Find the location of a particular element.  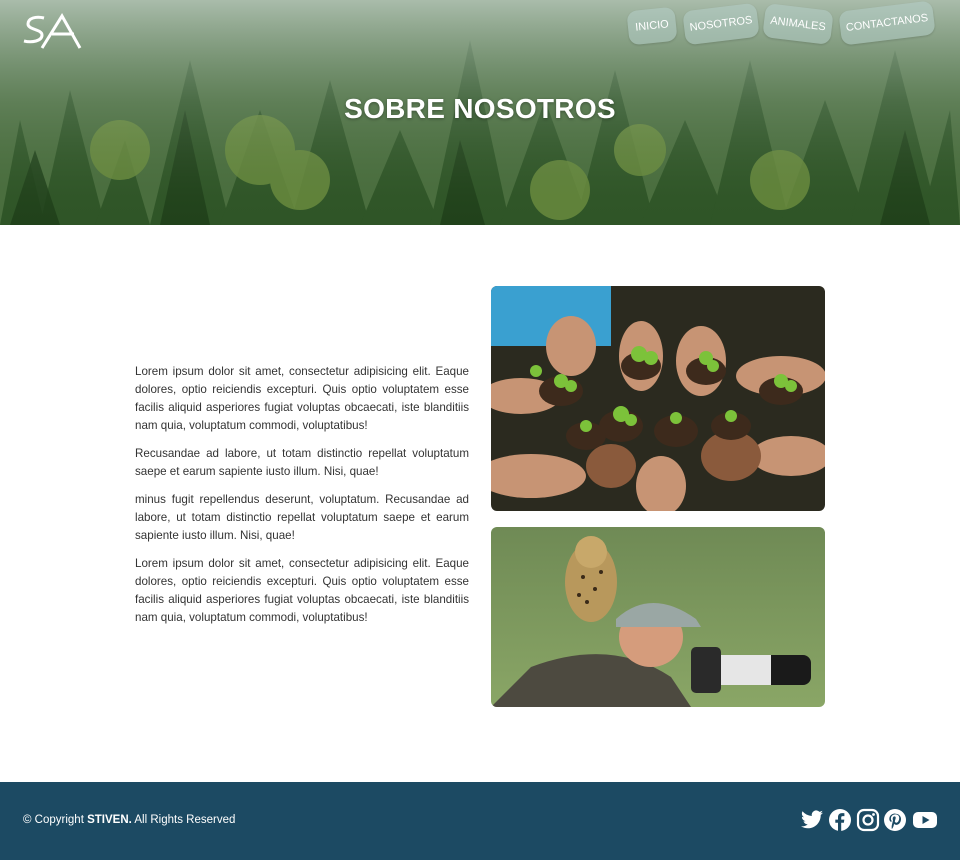

nav-inicio-button: INICIO is located at coordinates (652, 26).